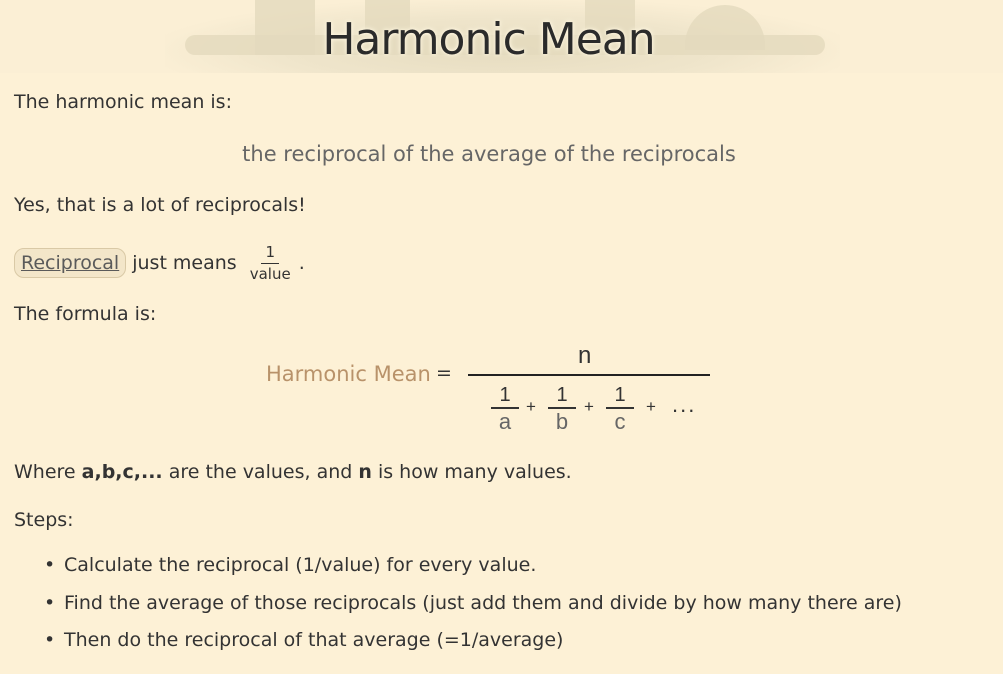  Describe the element at coordinates (301, 263) in the screenshot. I see `reciprocal-period: .` at that location.